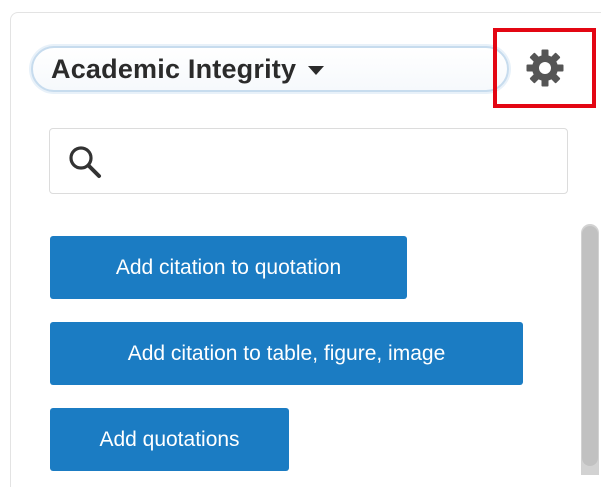  Describe the element at coordinates (335, 162) in the screenshot. I see `search-input` at that location.